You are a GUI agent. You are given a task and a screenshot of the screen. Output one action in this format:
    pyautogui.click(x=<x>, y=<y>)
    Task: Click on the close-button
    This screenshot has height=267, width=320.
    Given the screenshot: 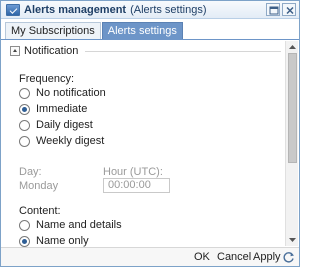 What is the action you would take?
    pyautogui.click(x=289, y=9)
    